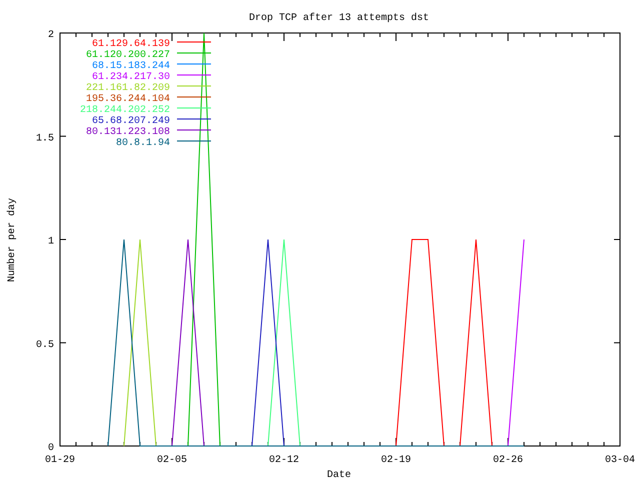  I want to click on legend-label: 80.8.1.94, so click(143, 143).